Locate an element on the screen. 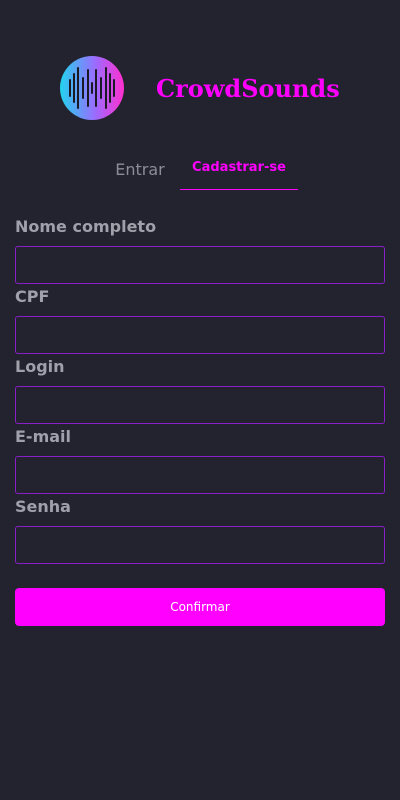  cpf-input is located at coordinates (200, 335).